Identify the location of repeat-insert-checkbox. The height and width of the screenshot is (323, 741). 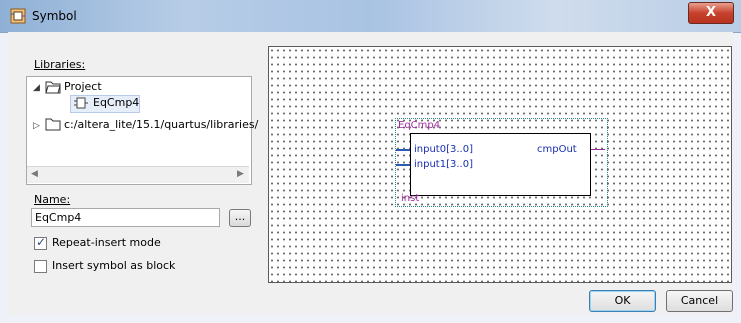
(40, 242).